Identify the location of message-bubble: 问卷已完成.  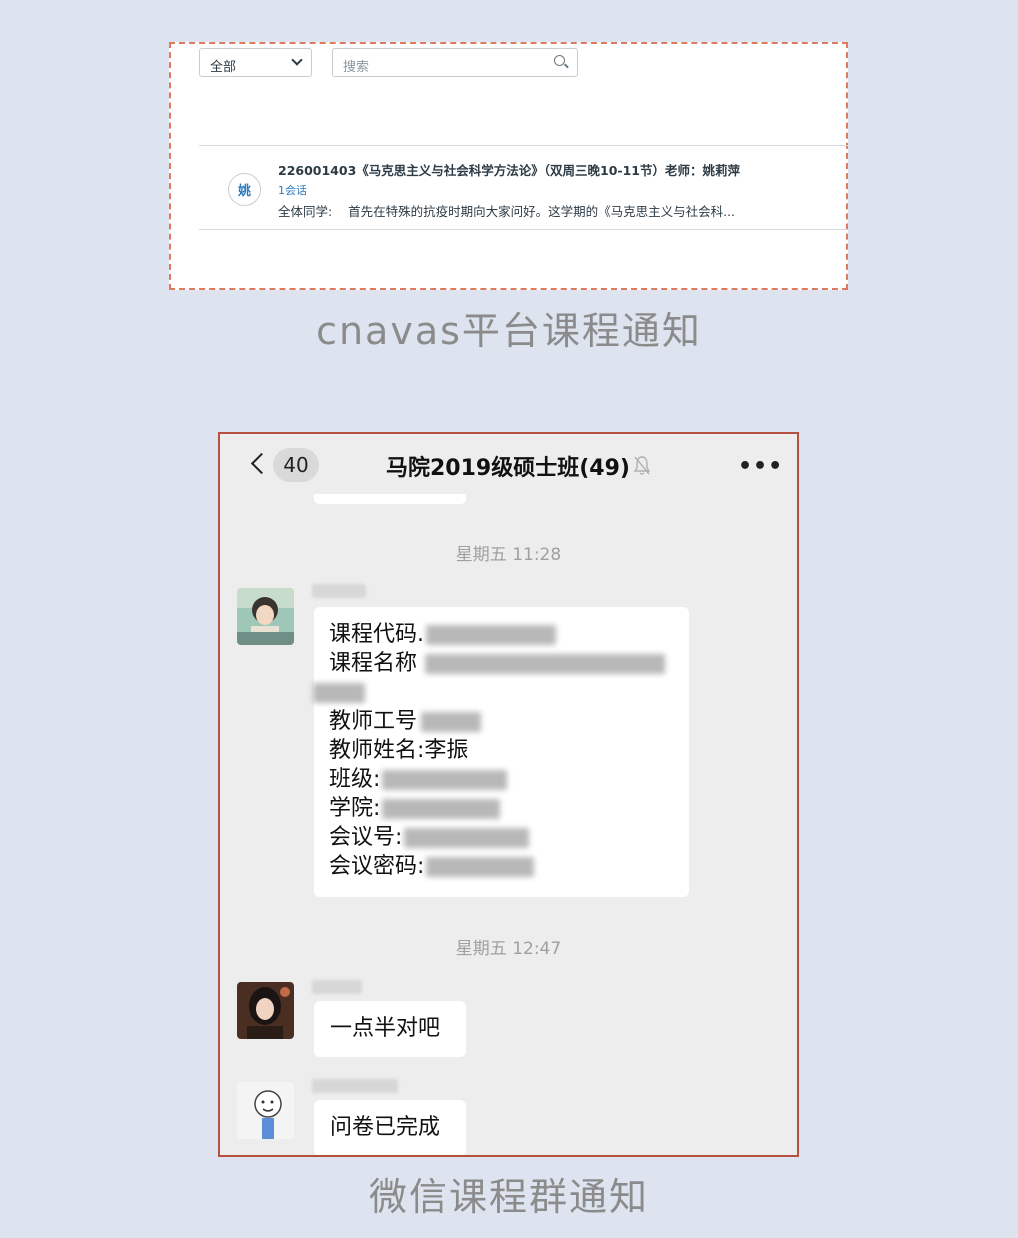
(390, 1127).